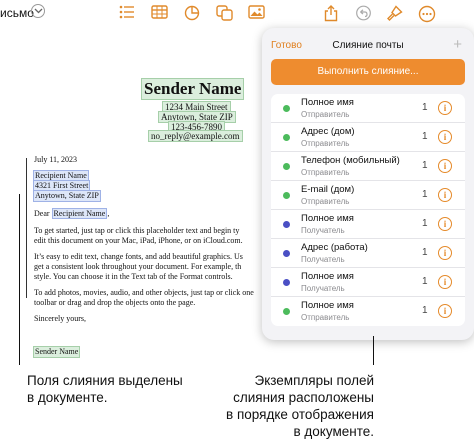  What do you see at coordinates (193, 89) in the screenshot?
I see `sender-name-field: Sender Name` at bounding box center [193, 89].